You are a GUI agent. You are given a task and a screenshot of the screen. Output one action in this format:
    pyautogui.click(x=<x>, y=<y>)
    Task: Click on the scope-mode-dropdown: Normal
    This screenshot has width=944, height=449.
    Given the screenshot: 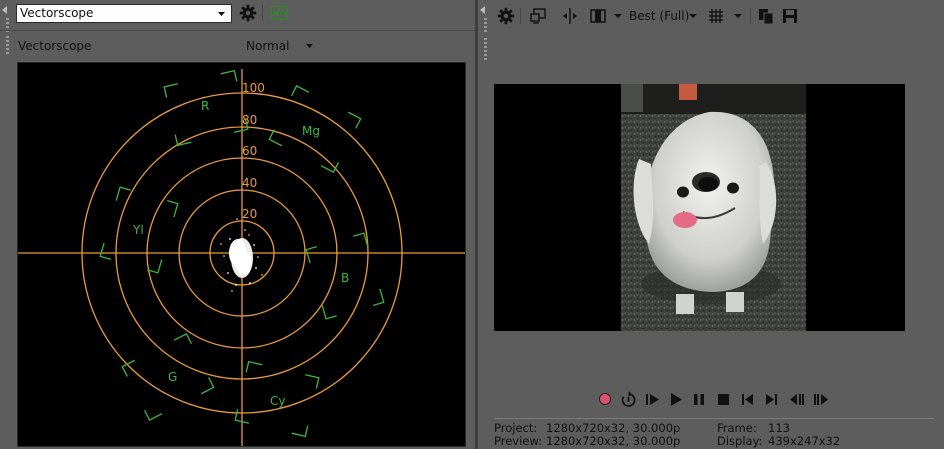 What is the action you would take?
    pyautogui.click(x=281, y=47)
    